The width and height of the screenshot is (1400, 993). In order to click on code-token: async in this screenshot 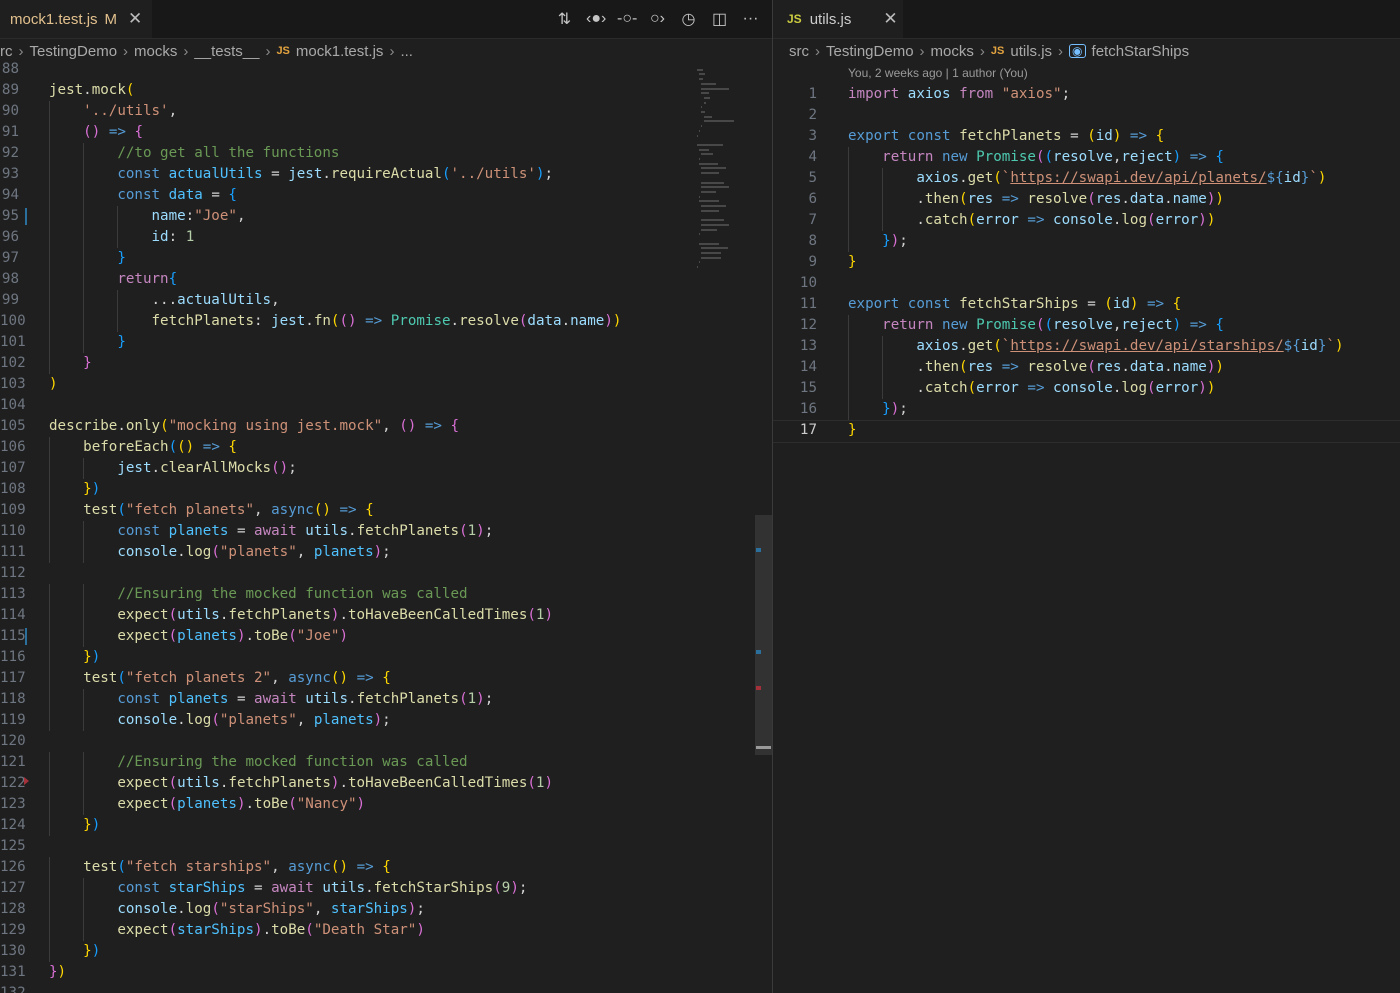, I will do `click(309, 678)`.